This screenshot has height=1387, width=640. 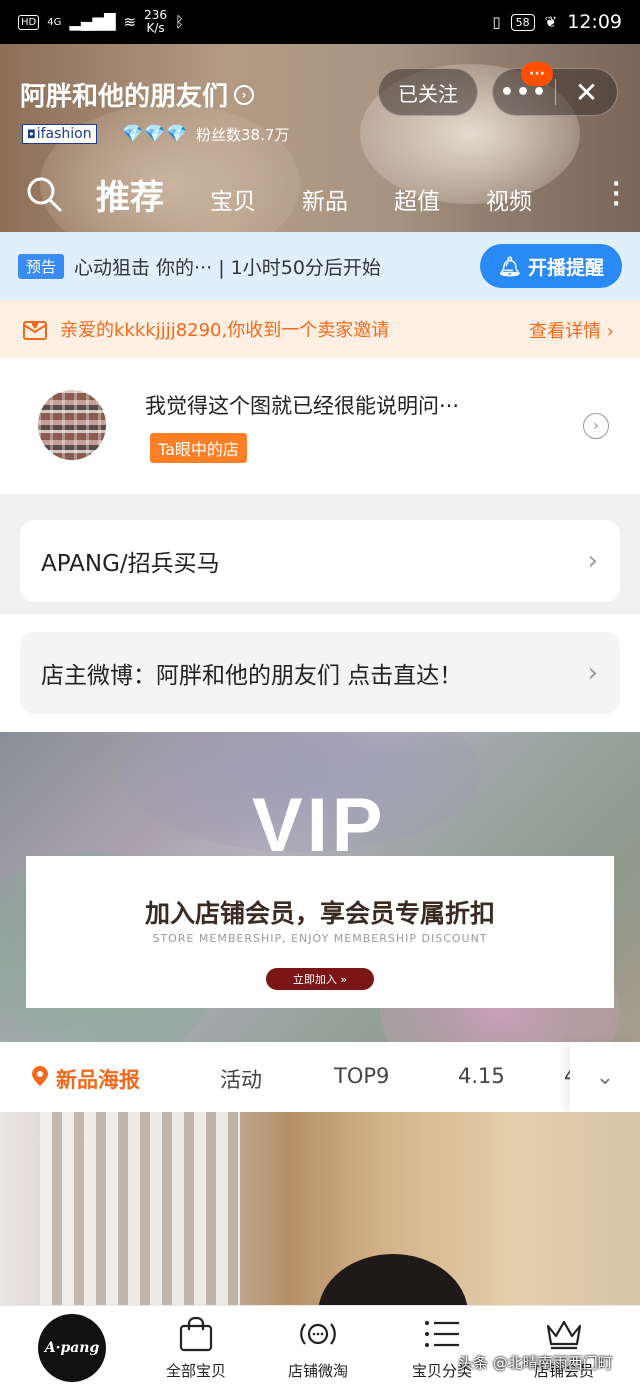 I want to click on tab-recommend: 推荐, so click(x=130, y=194).